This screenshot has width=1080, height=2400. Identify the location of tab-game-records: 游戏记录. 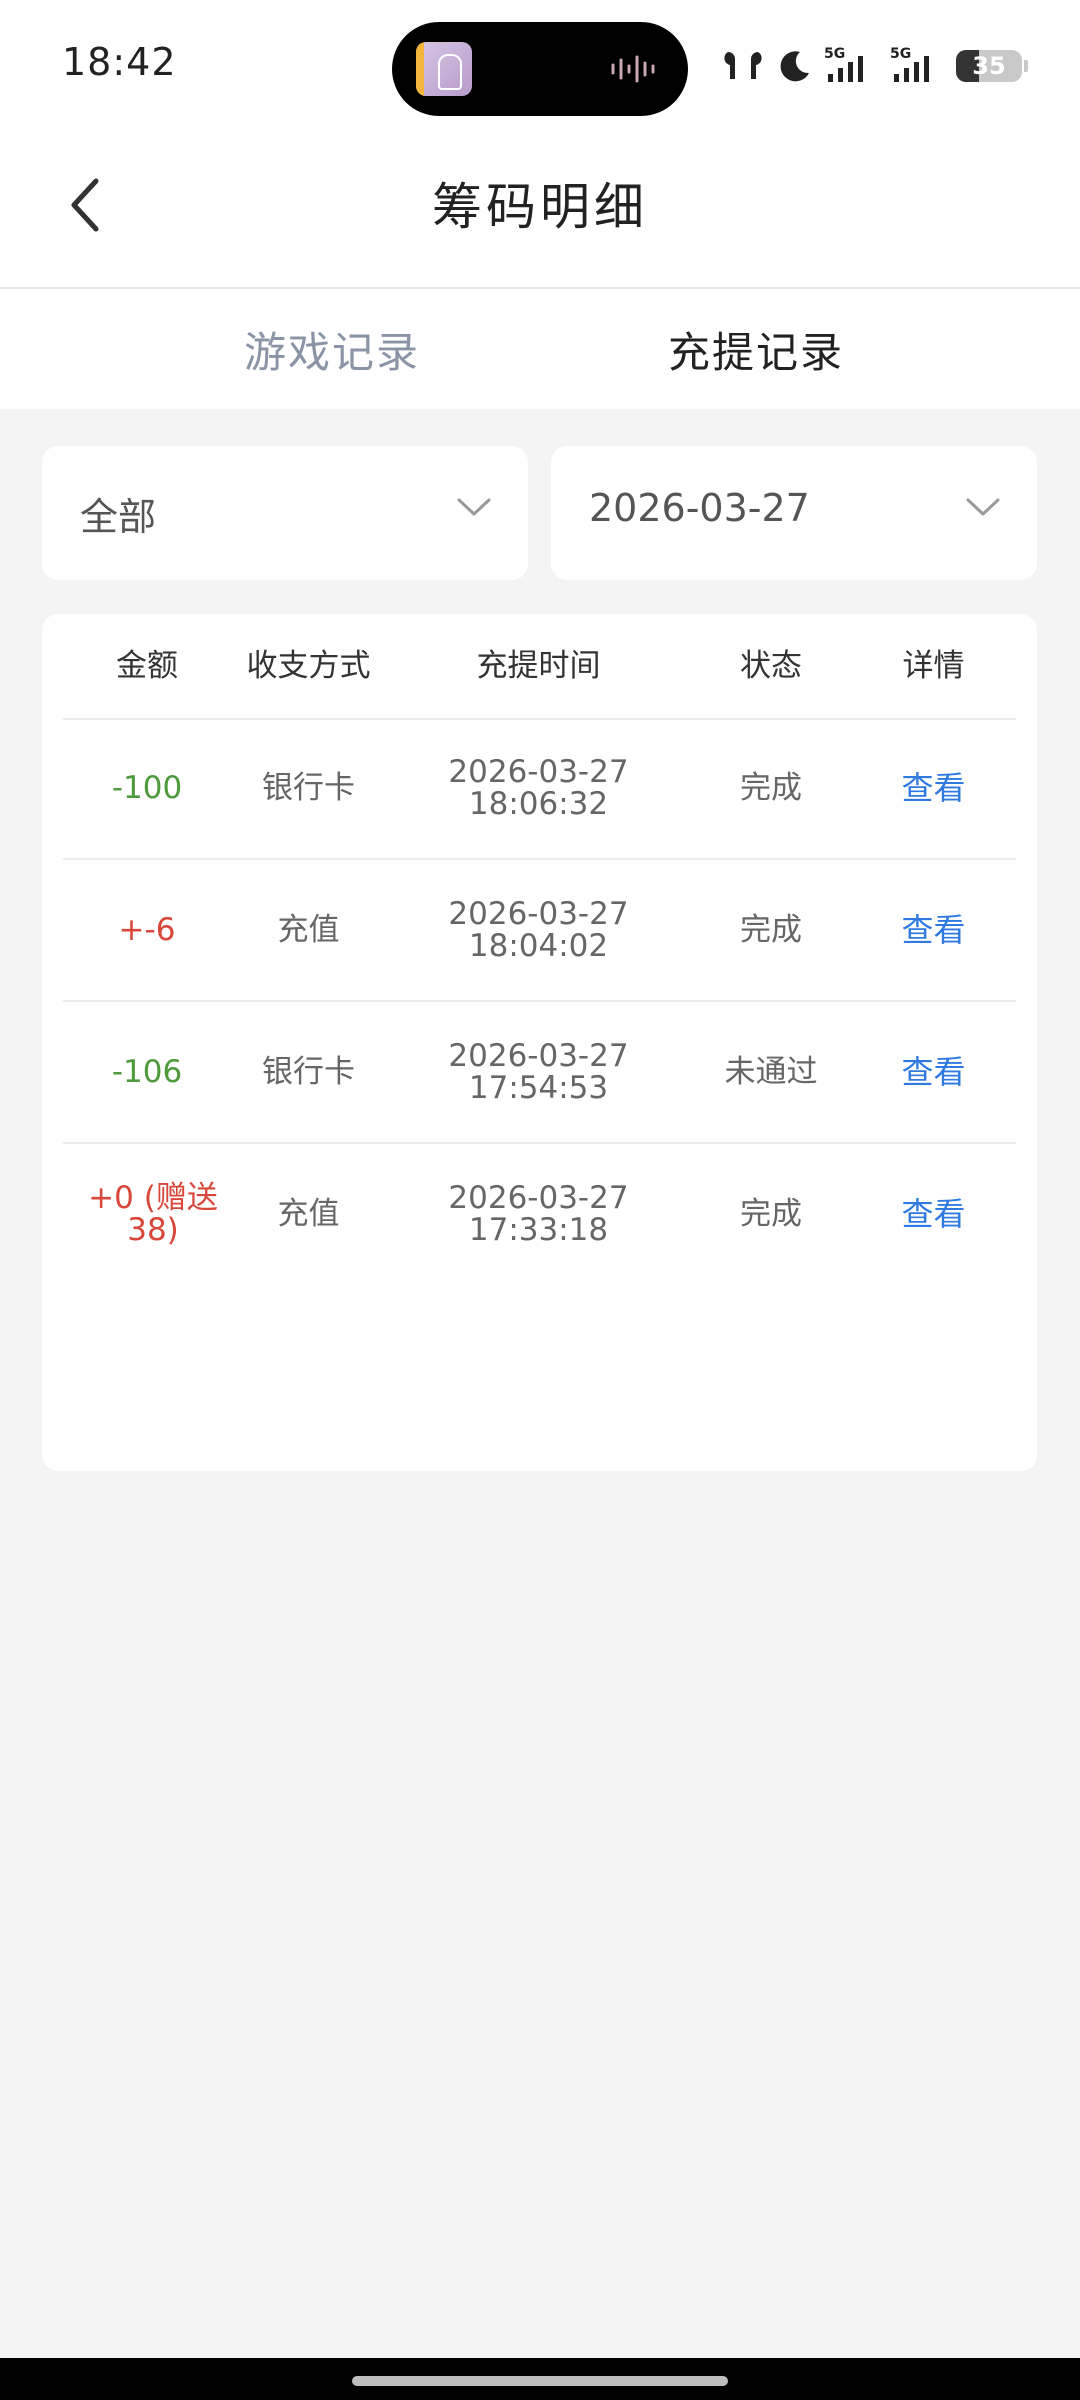
(332, 349).